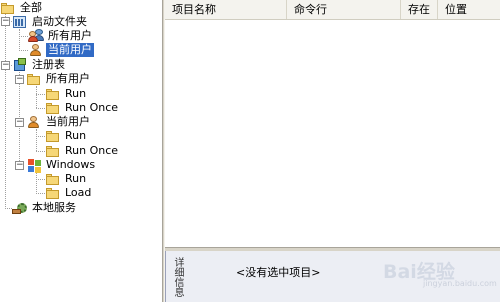 The image size is (500, 302). Describe the element at coordinates (78, 192) in the screenshot. I see `tree-item-label: Load` at that location.